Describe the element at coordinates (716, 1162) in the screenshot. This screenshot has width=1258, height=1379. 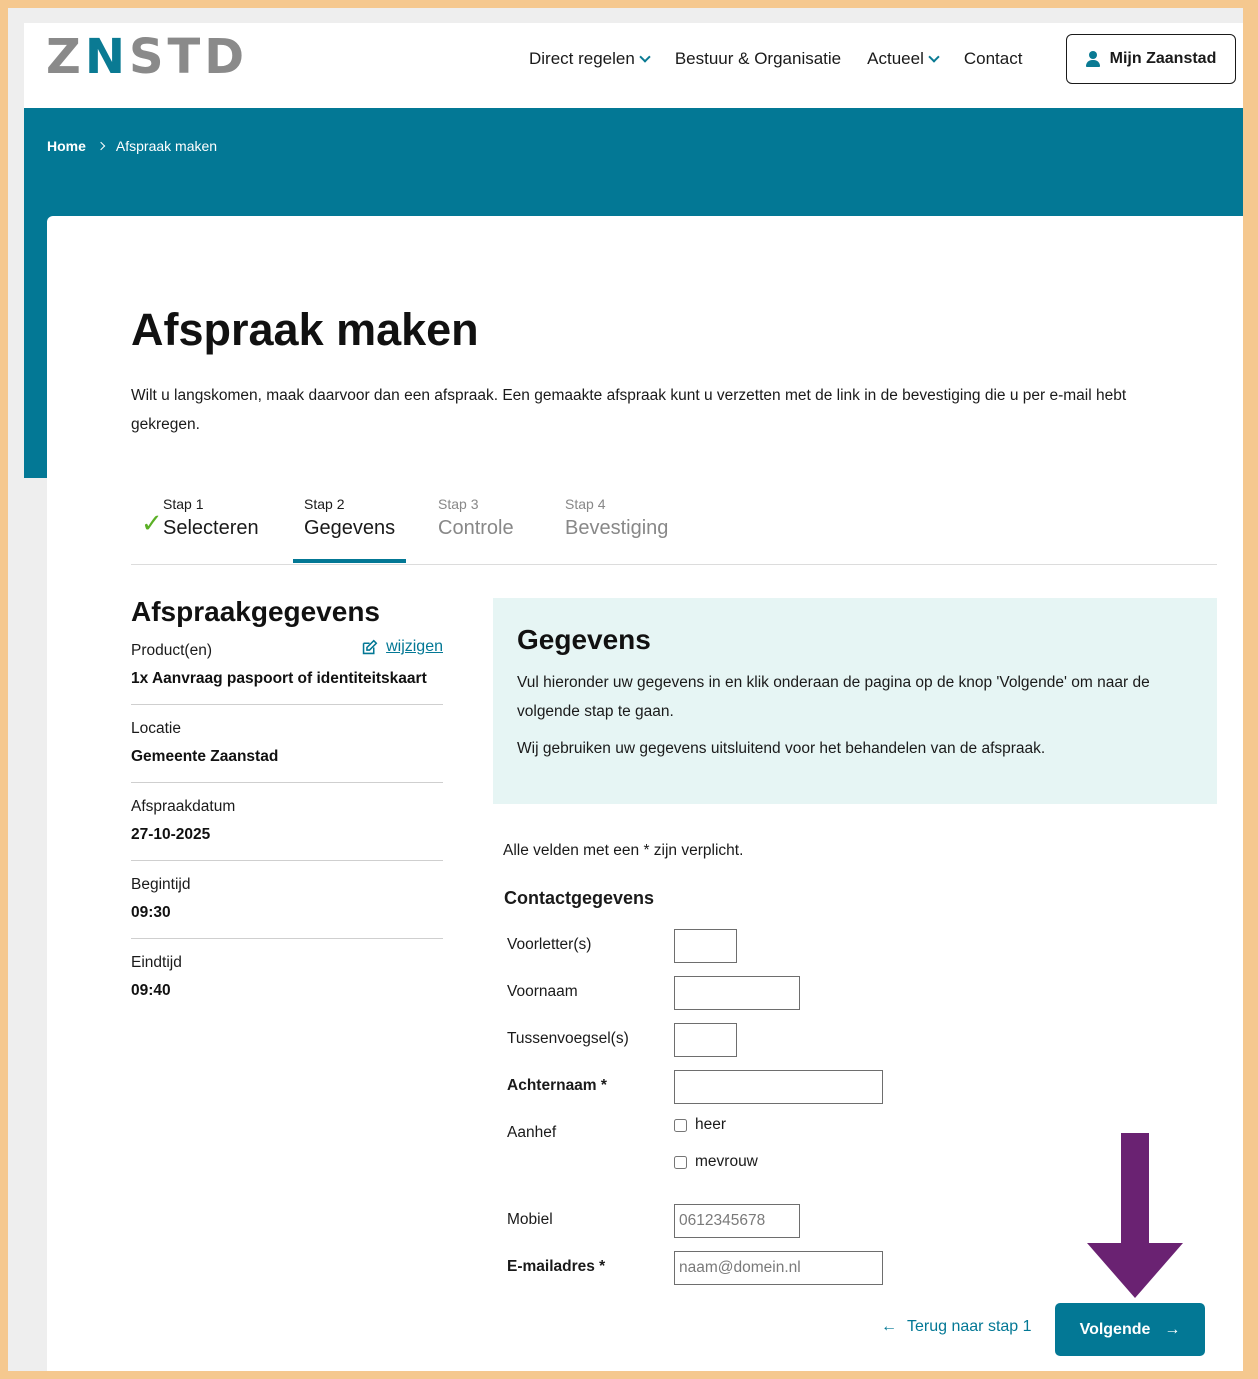
I see `salutation-mevrouw-checkbox: mevrouw` at that location.